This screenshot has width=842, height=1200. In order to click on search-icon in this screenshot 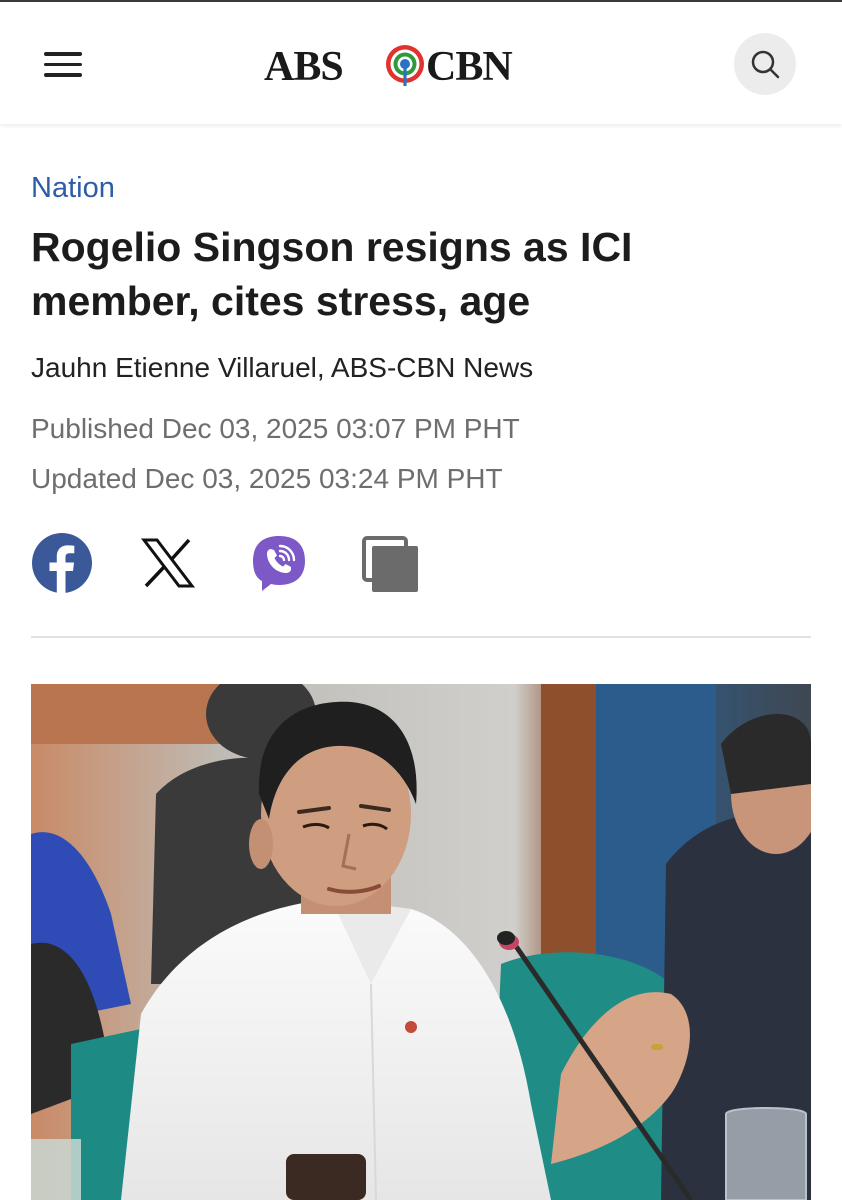, I will do `click(765, 64)`.